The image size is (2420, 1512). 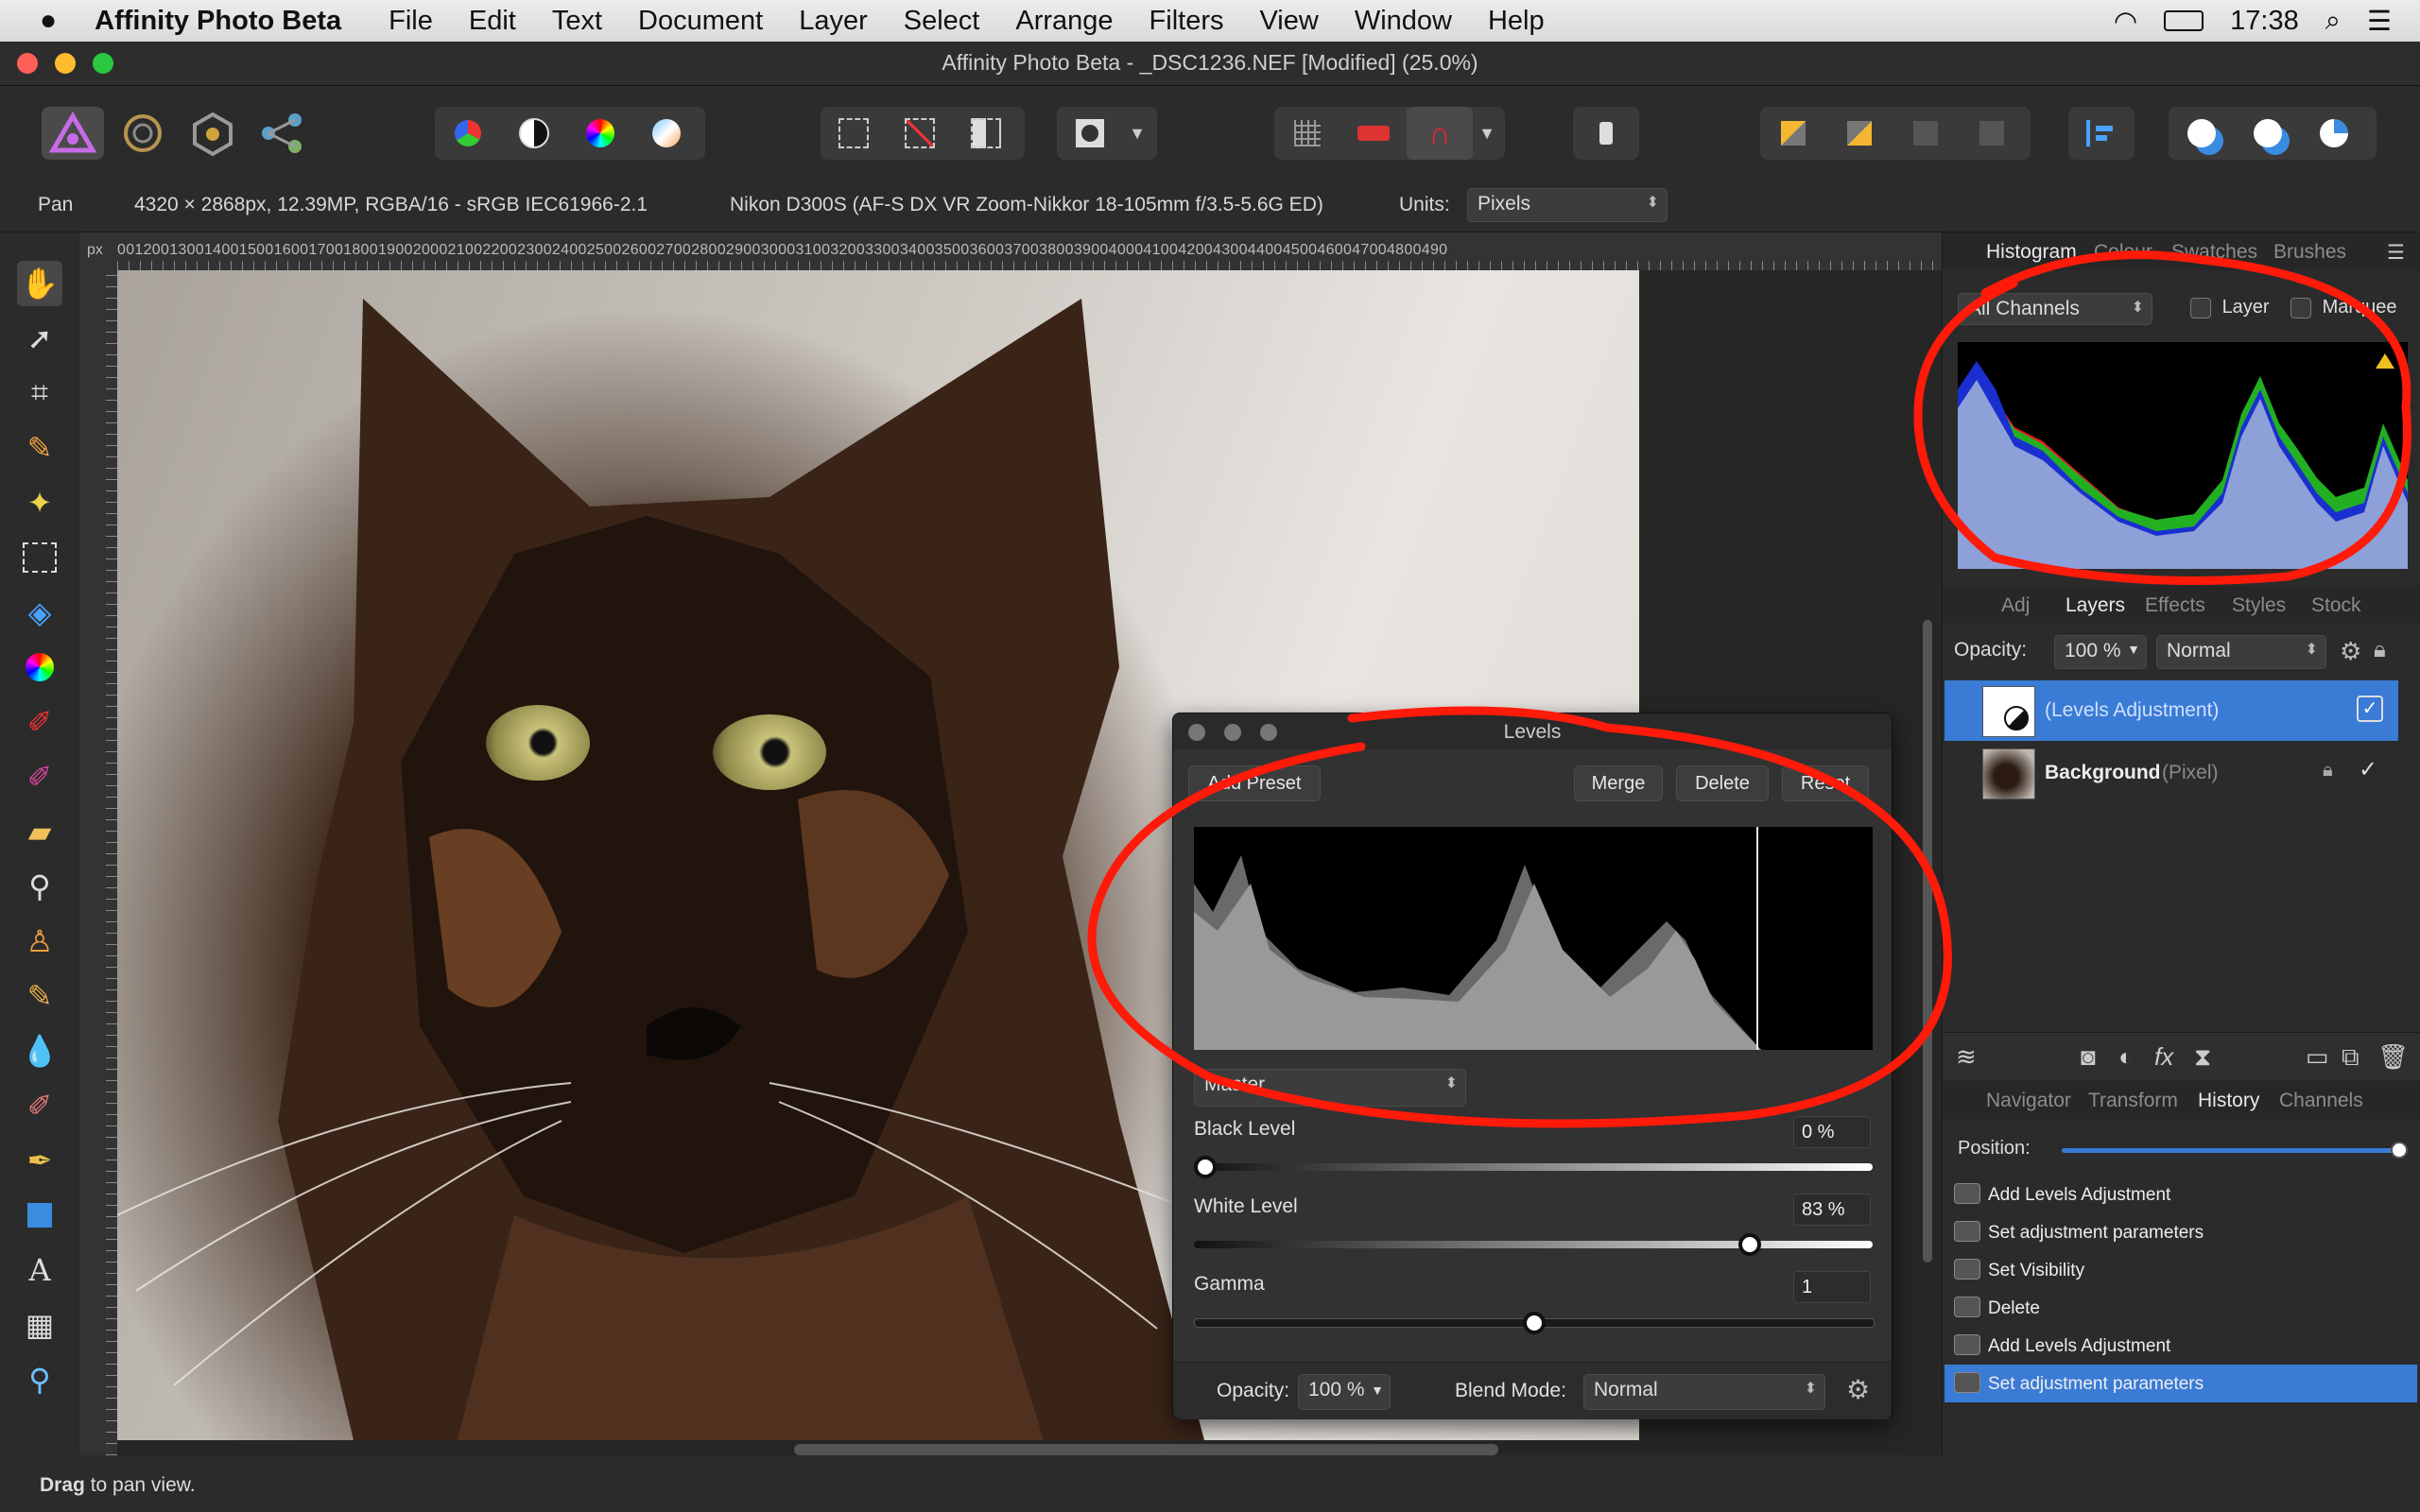 I want to click on gear-icon: ⚙, so click(x=1858, y=1389).